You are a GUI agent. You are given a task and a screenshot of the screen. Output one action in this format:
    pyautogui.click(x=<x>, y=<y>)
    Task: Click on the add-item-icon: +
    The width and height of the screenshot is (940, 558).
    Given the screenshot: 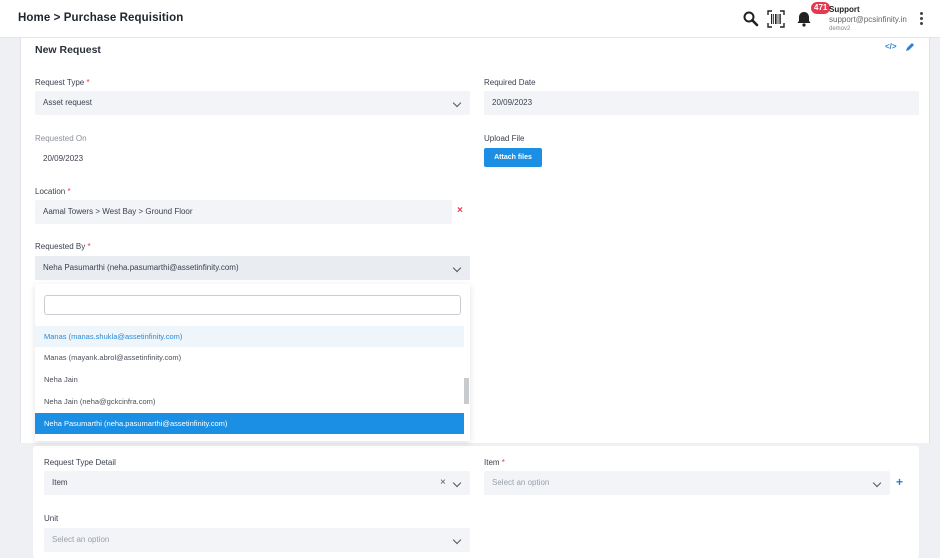 What is the action you would take?
    pyautogui.click(x=899, y=482)
    